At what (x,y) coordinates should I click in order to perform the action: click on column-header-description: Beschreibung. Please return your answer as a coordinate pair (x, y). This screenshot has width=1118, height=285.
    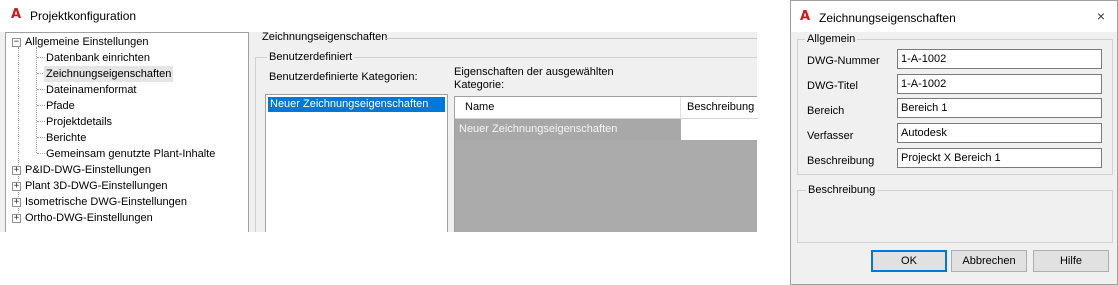
    Looking at the image, I should click on (720, 107).